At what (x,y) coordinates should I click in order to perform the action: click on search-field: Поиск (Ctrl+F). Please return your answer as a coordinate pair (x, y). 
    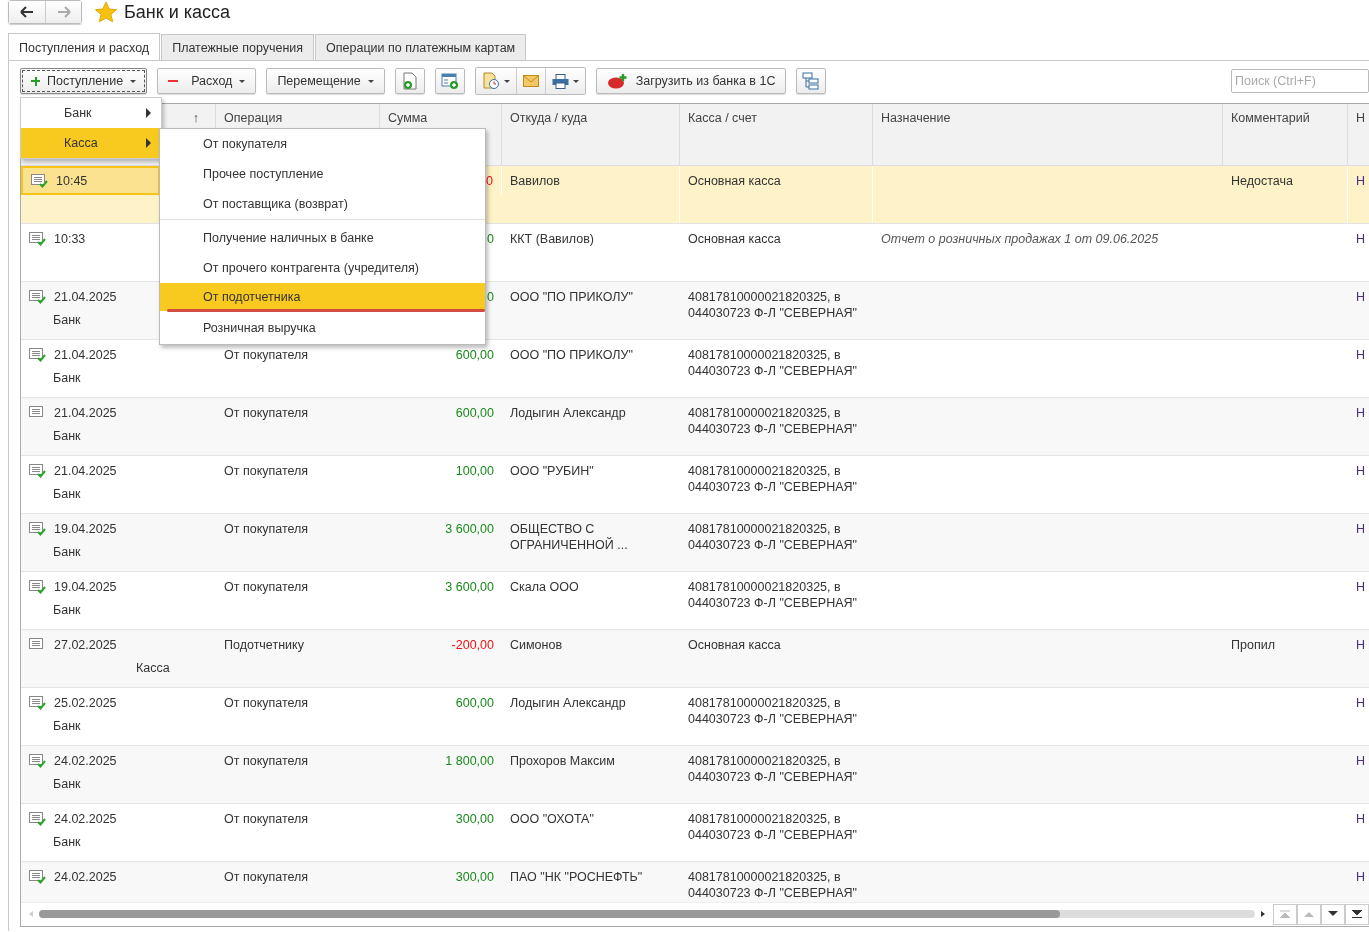
    Looking at the image, I should click on (1300, 81).